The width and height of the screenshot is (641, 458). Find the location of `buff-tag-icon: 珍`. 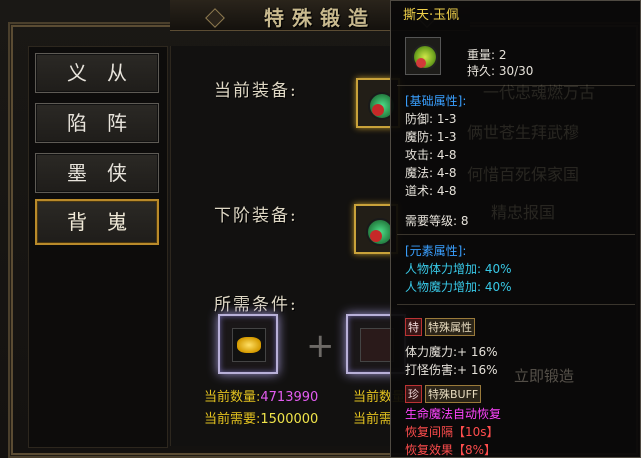

buff-tag-icon: 珍 is located at coordinates (413, 394).